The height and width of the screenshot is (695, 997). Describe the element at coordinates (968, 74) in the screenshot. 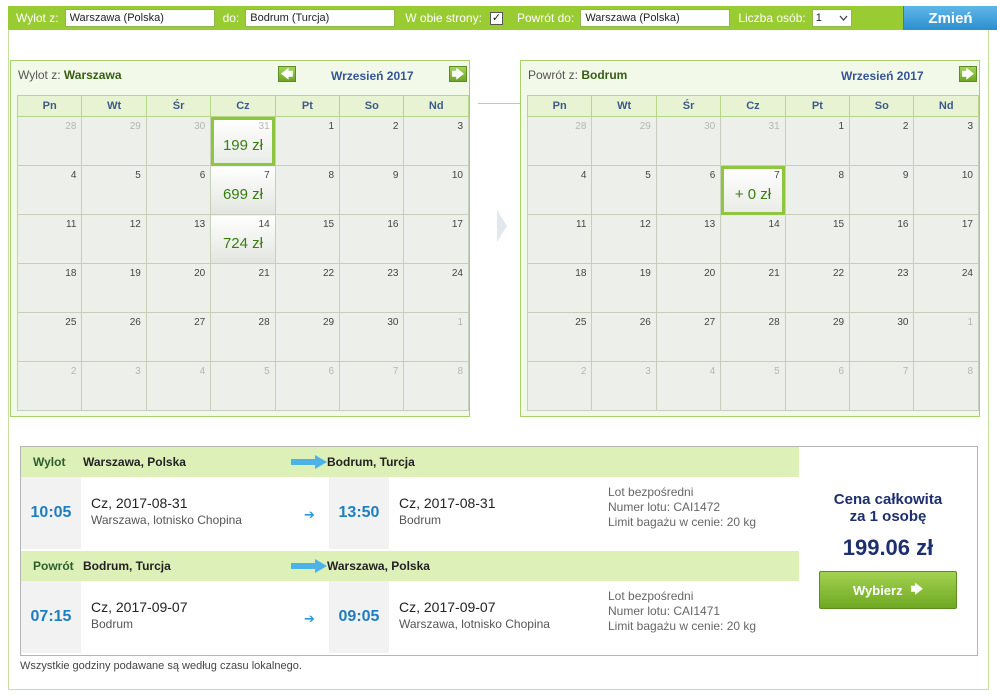

I see `return-next-month-button: 🡆` at that location.